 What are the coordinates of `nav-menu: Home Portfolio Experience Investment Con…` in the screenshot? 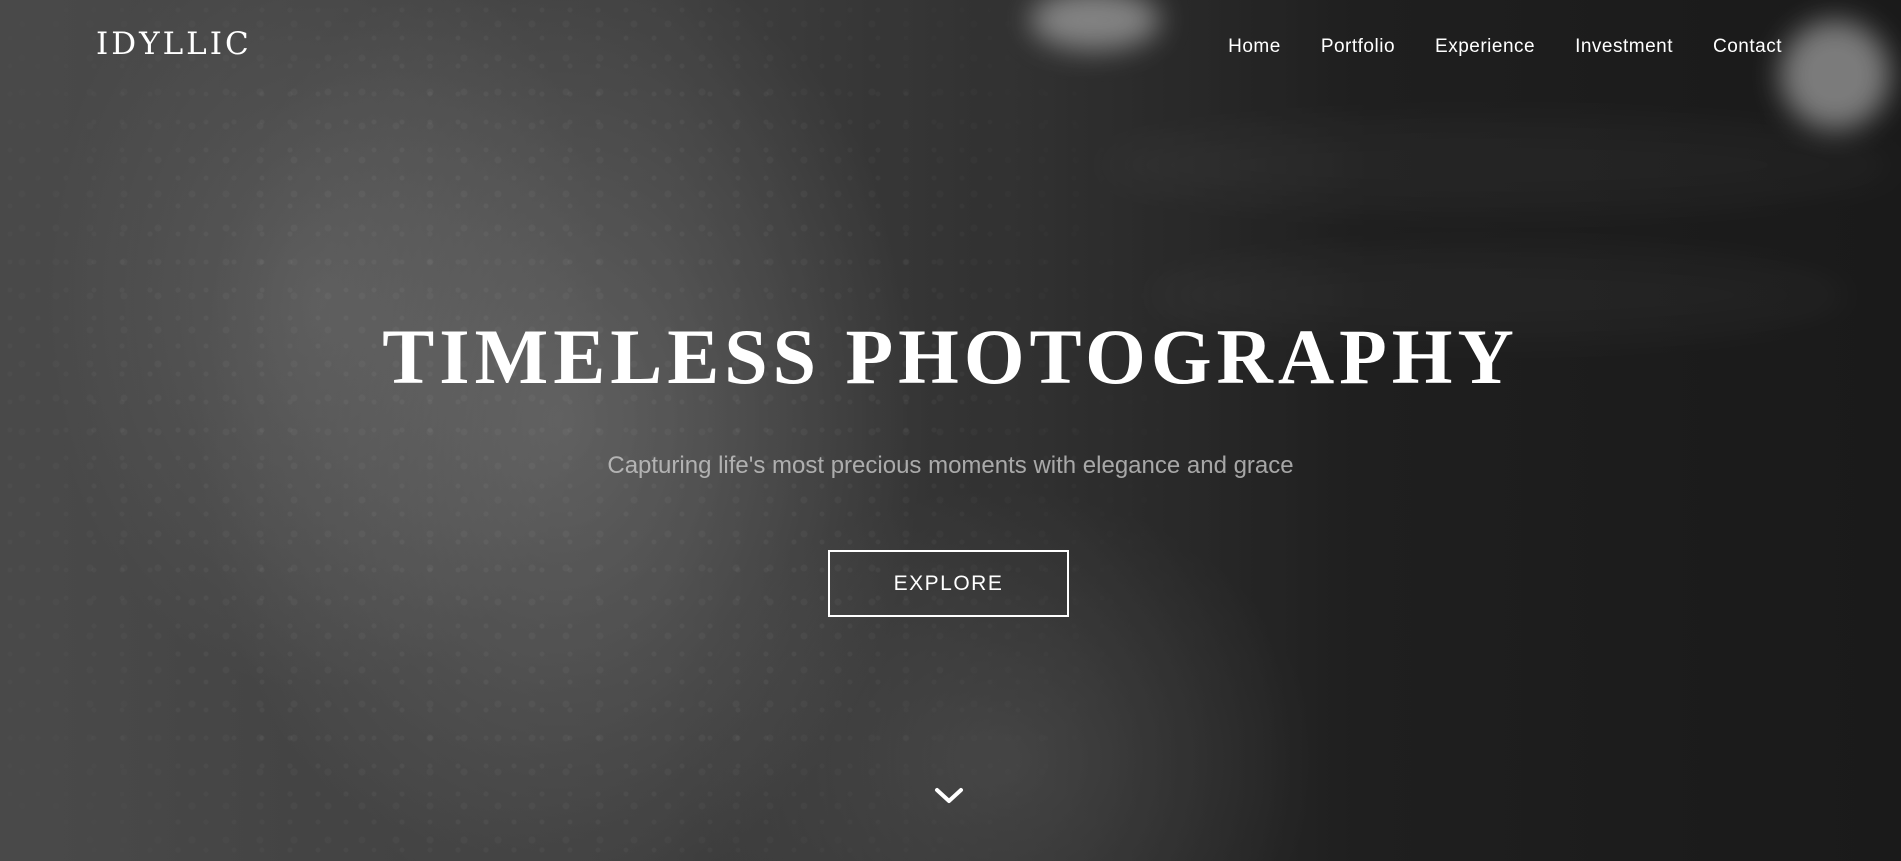 It's located at (1505, 47).